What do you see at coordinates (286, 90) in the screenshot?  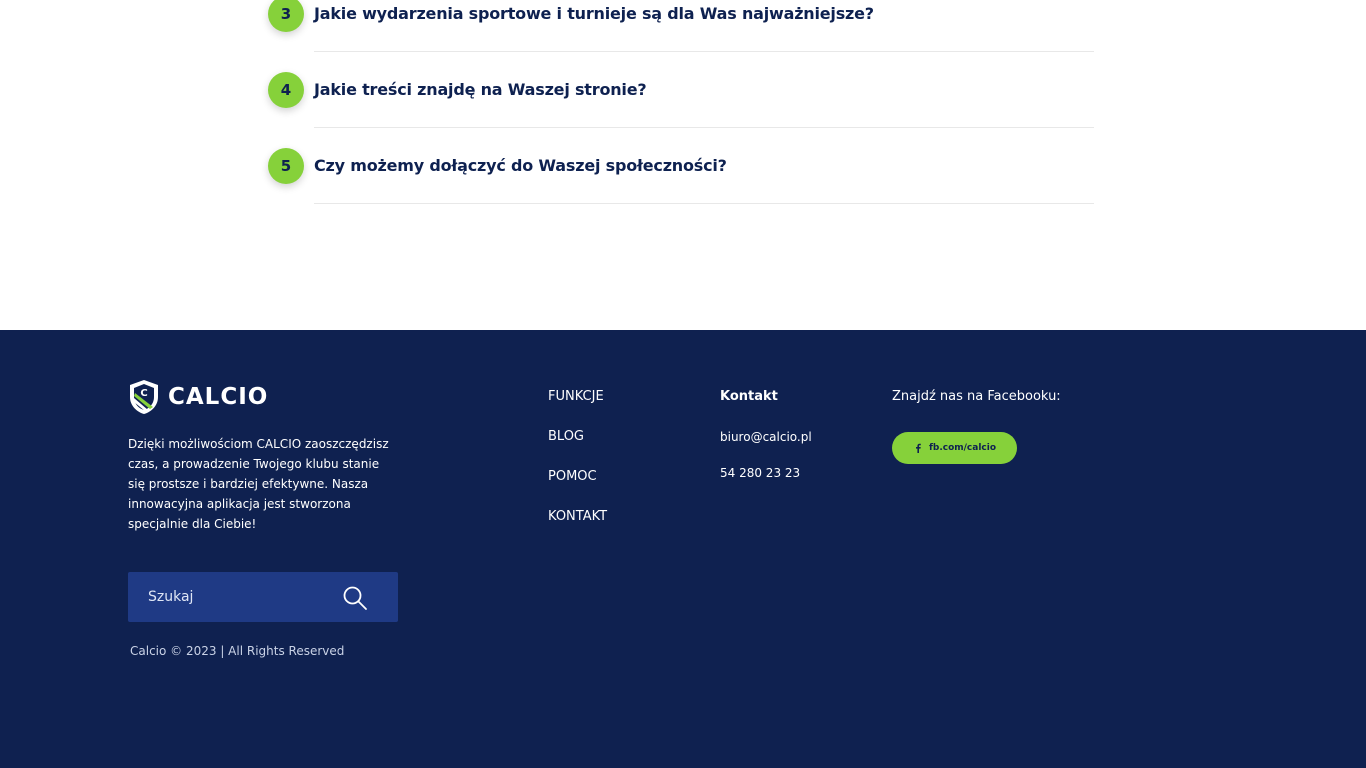 I see `faq-number-badge: 4` at bounding box center [286, 90].